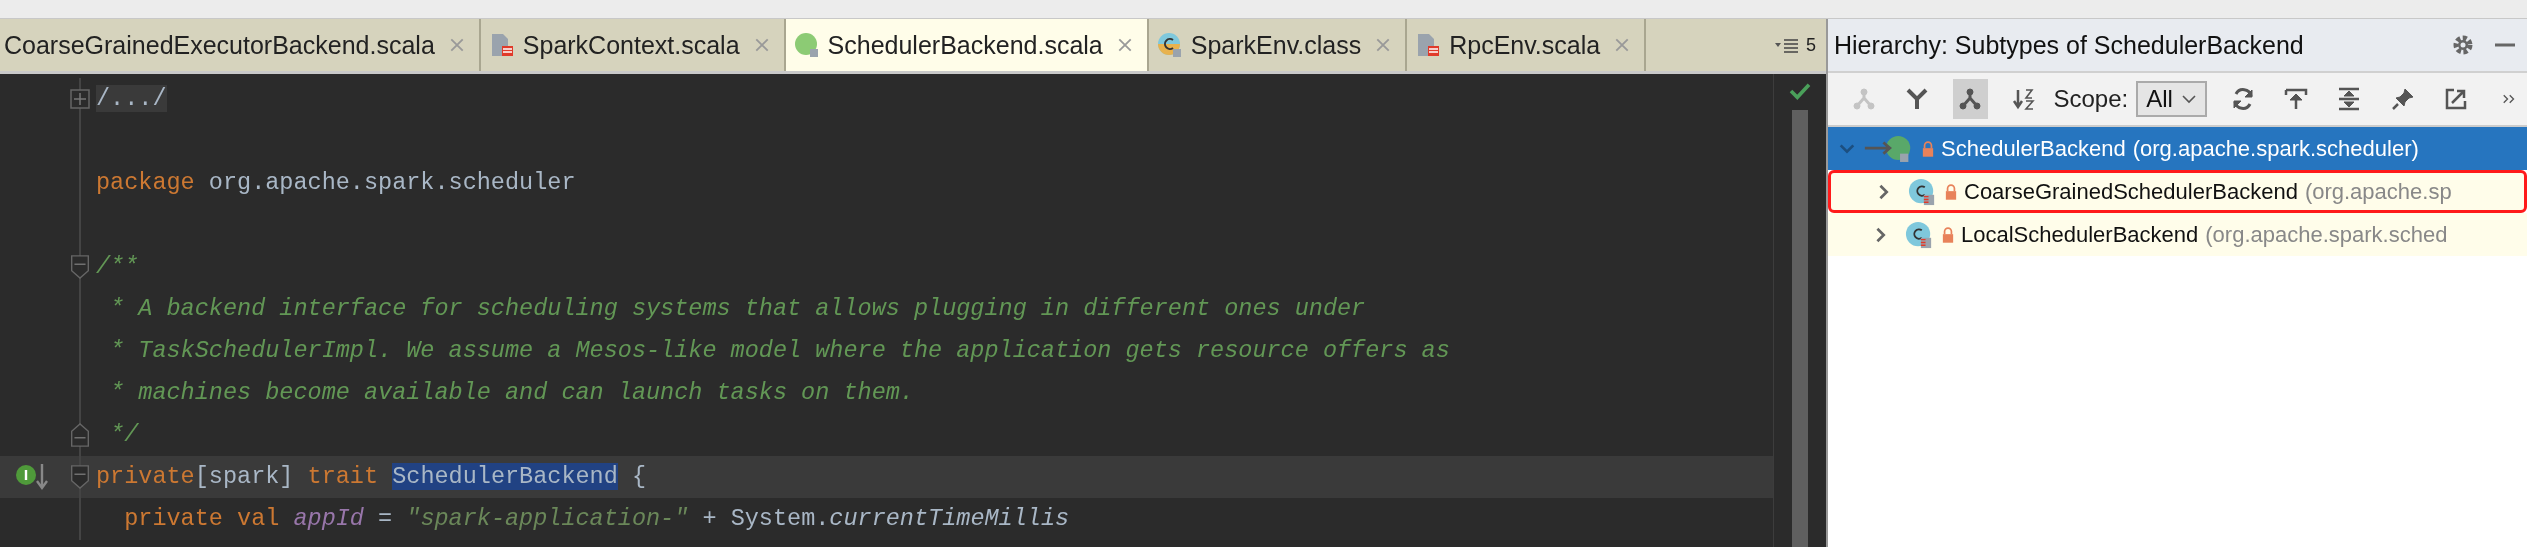 Image resolution: width=2527 pixels, height=547 pixels. I want to click on checkmark-icon, so click(1800, 91).